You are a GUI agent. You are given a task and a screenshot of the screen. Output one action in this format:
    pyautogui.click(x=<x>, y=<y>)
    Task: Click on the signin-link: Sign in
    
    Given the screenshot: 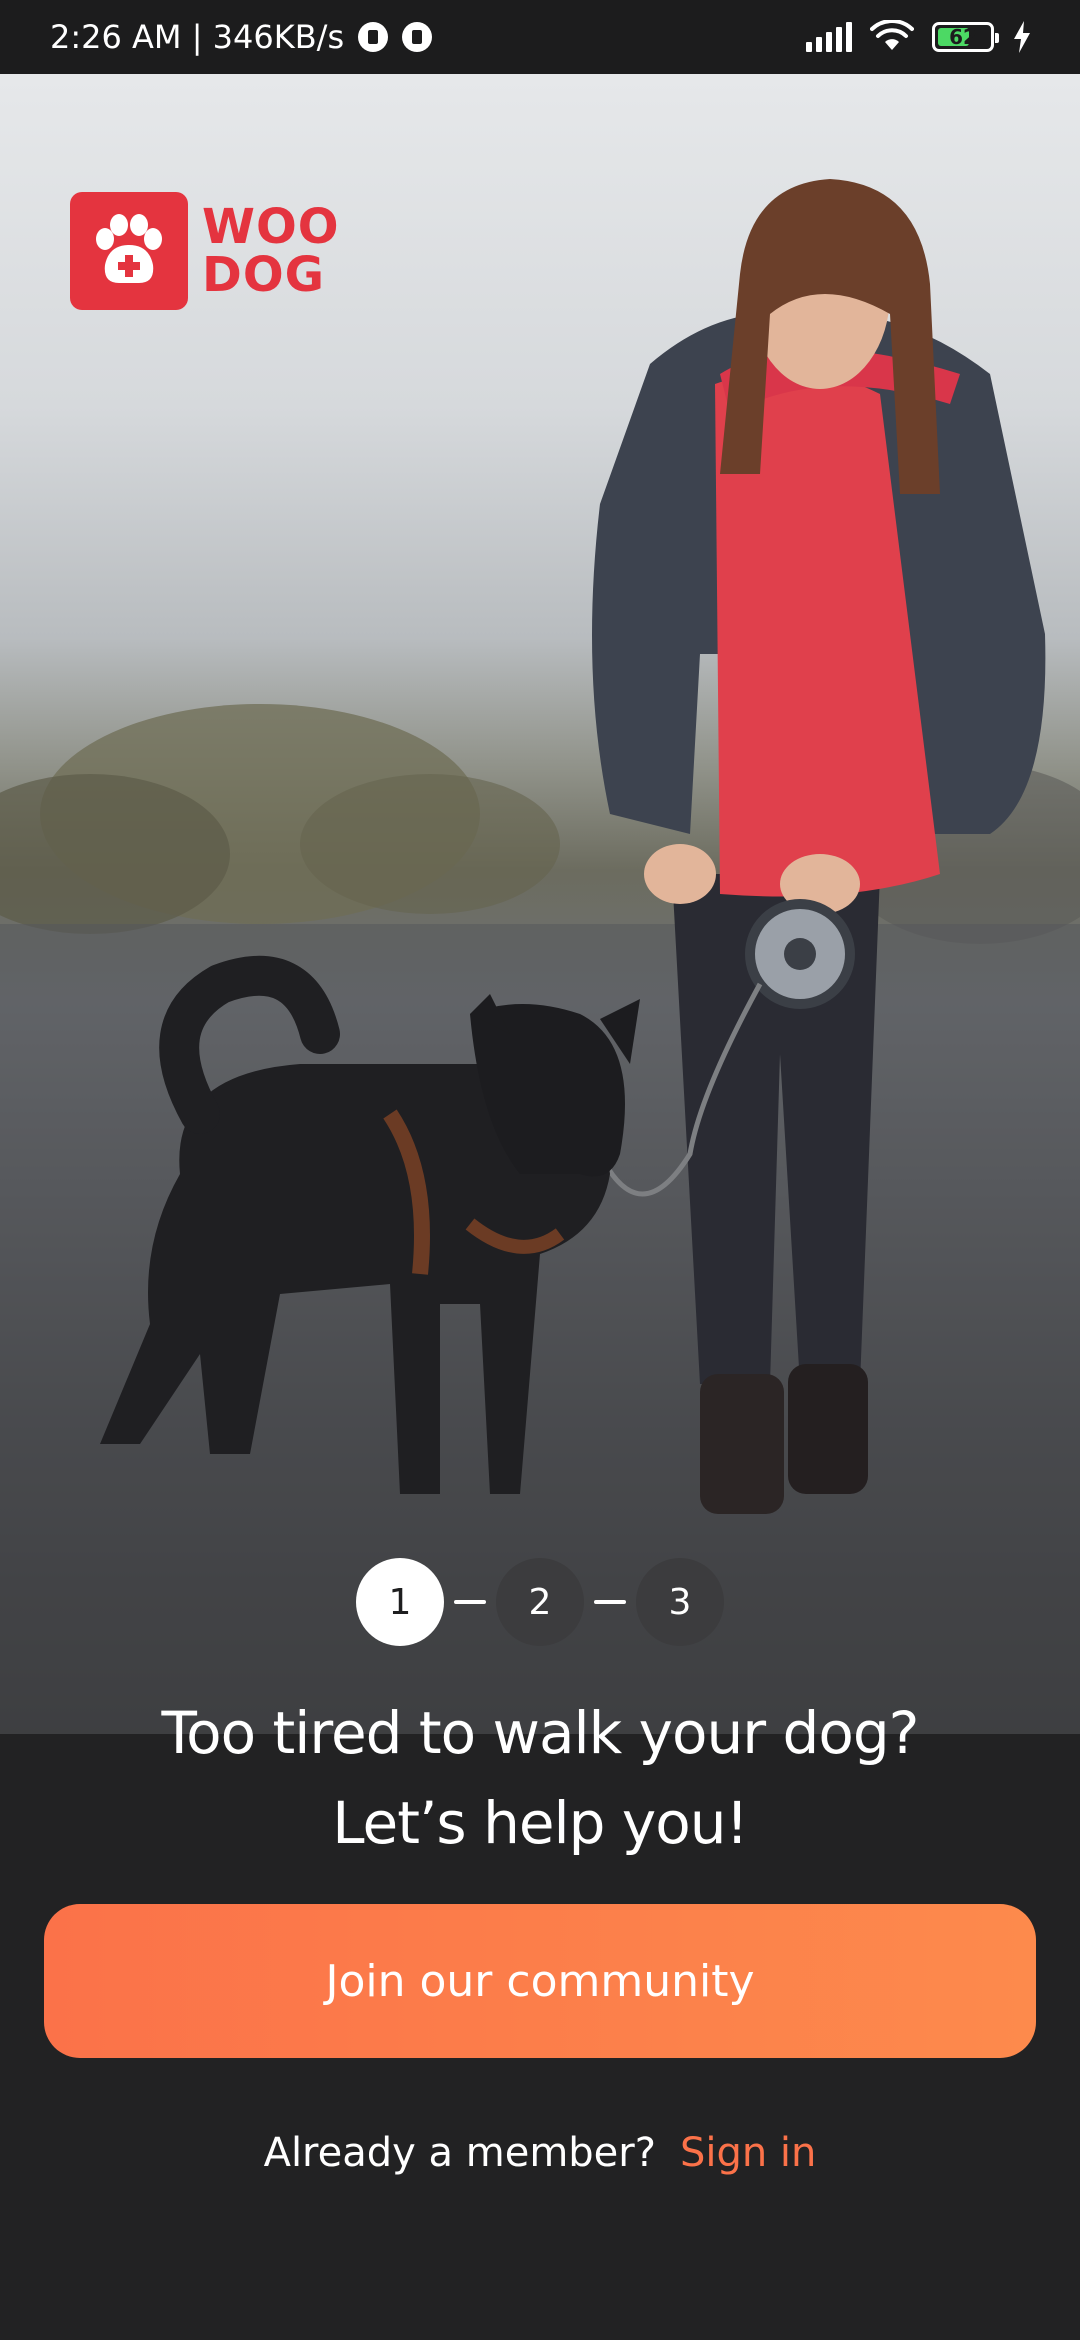 What is the action you would take?
    pyautogui.click(x=748, y=2153)
    